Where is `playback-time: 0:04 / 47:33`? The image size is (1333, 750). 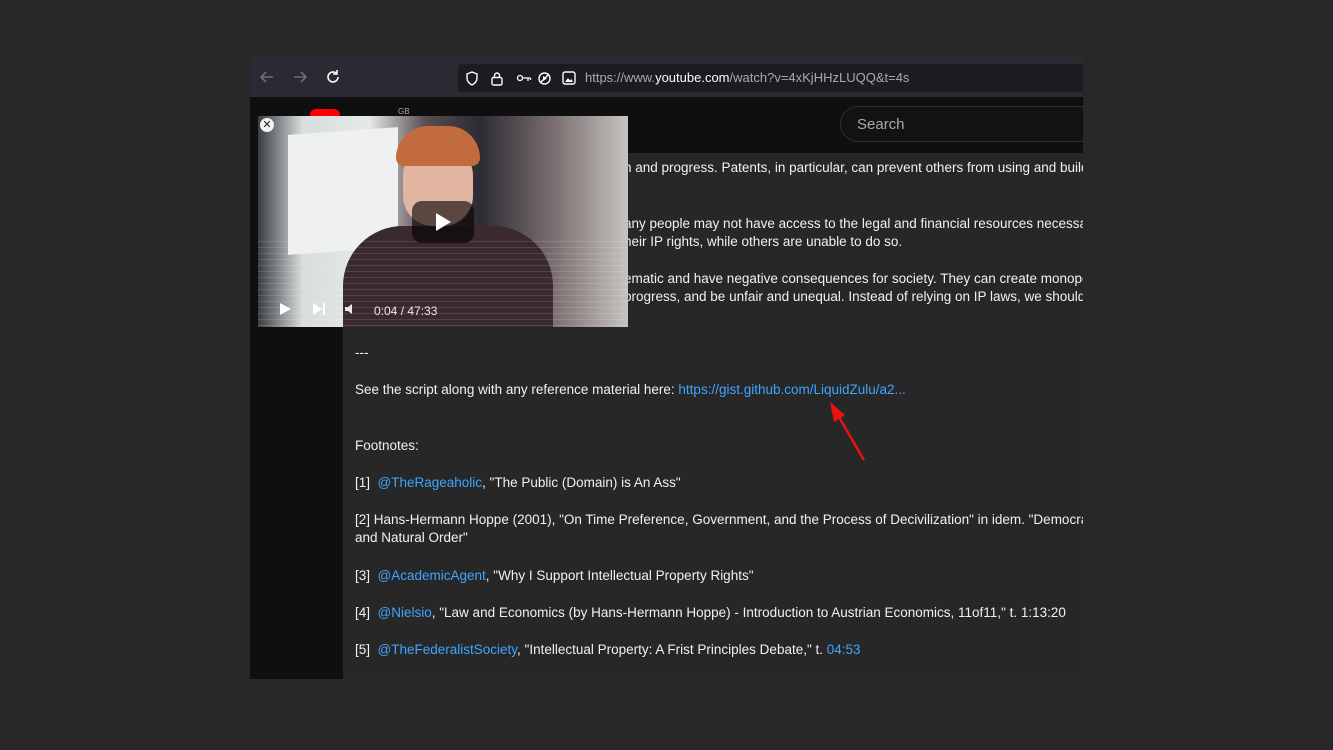 playback-time: 0:04 / 47:33 is located at coordinates (406, 311).